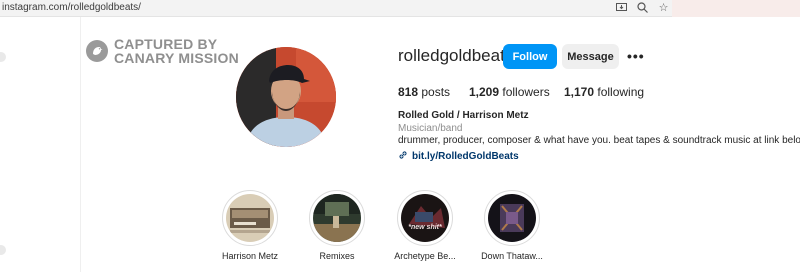  I want to click on highlight-cover-remixes, so click(337, 218).